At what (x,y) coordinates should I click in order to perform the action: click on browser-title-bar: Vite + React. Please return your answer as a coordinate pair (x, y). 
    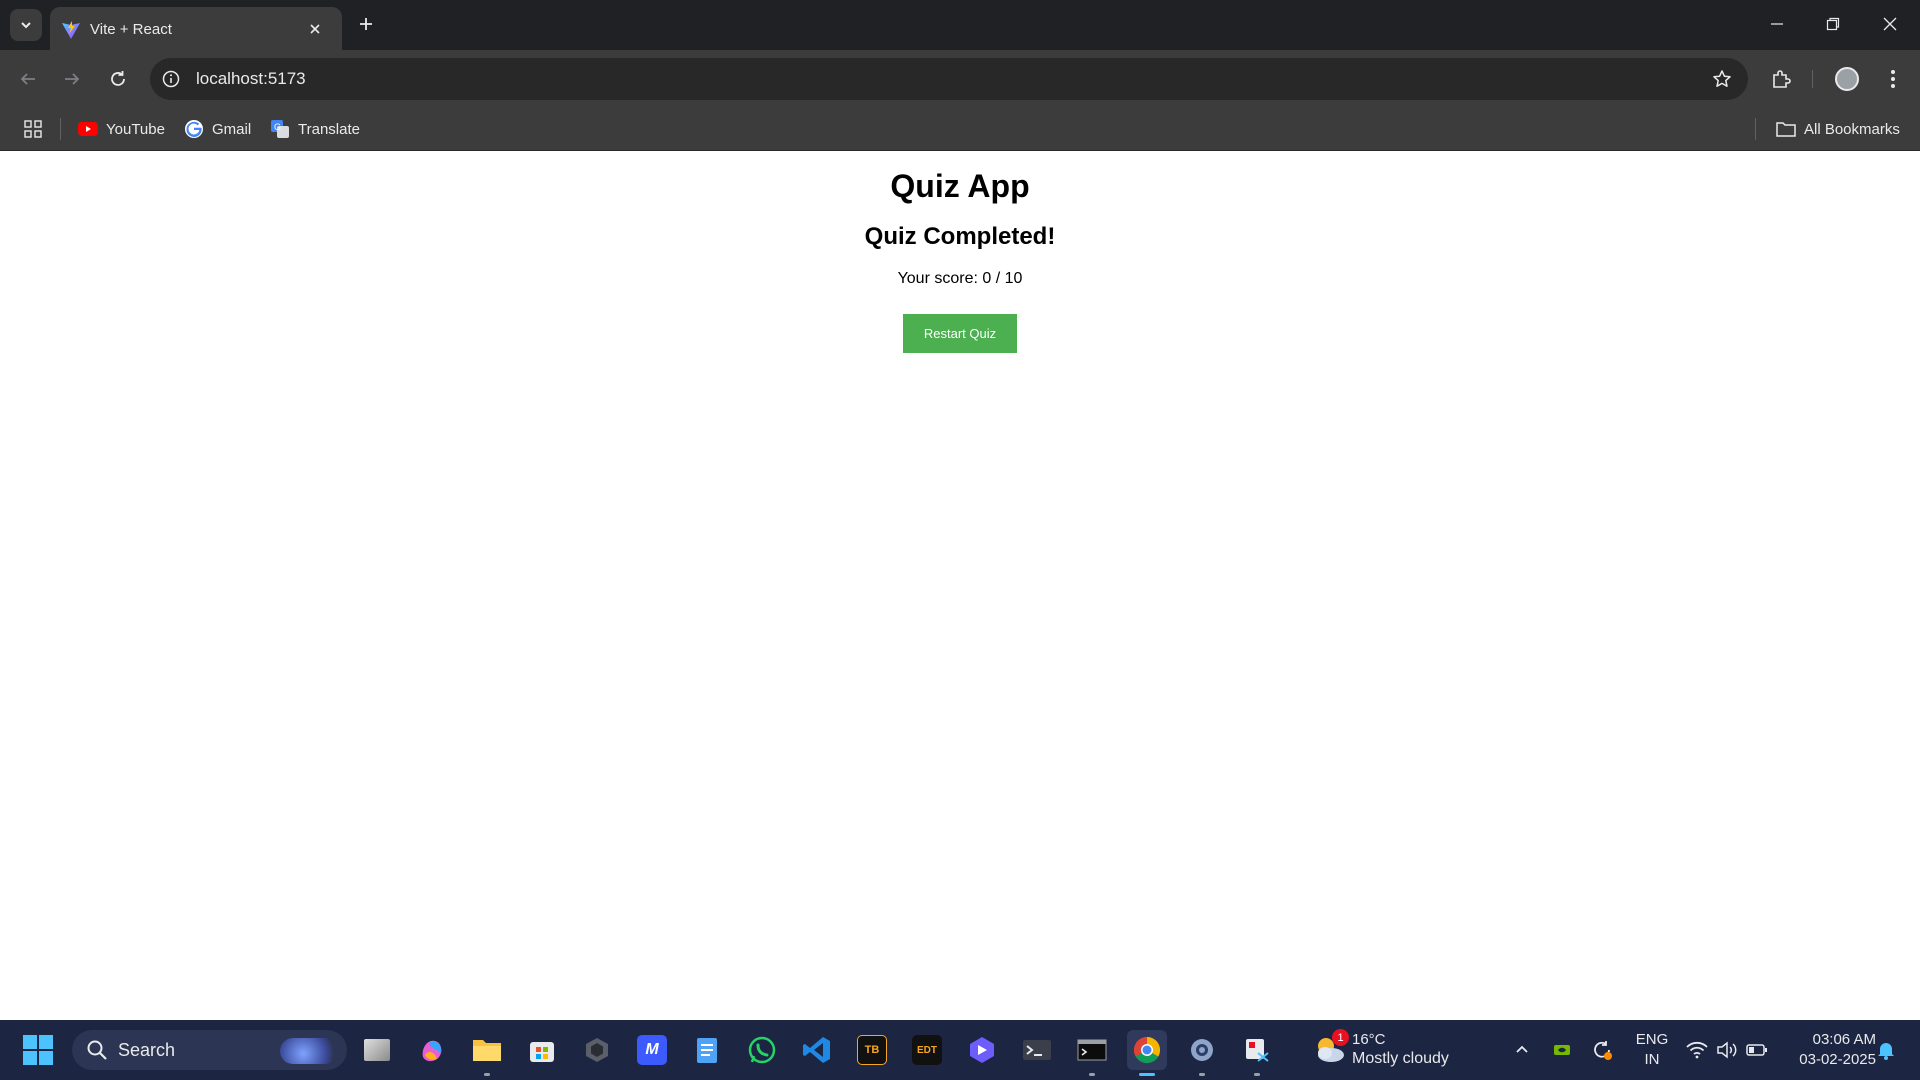
    Looking at the image, I should click on (960, 25).